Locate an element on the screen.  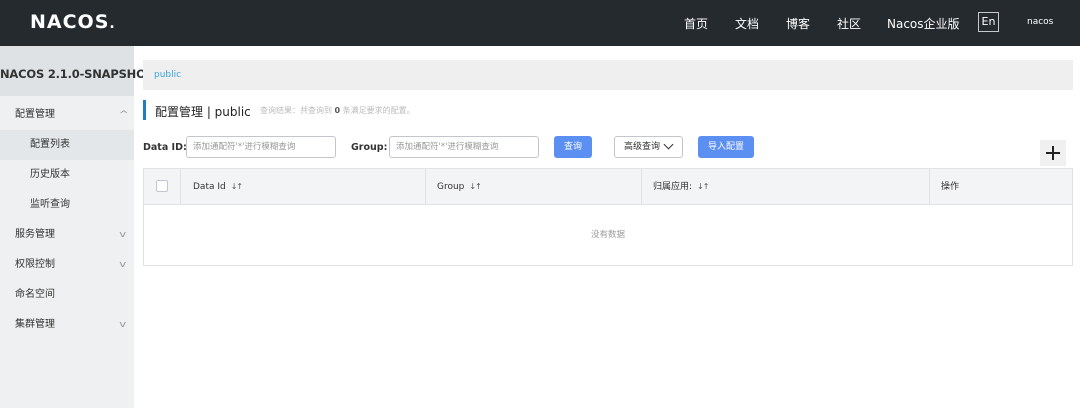
sidebar-item-access-control: 权限控制 v is located at coordinates (67, 265).